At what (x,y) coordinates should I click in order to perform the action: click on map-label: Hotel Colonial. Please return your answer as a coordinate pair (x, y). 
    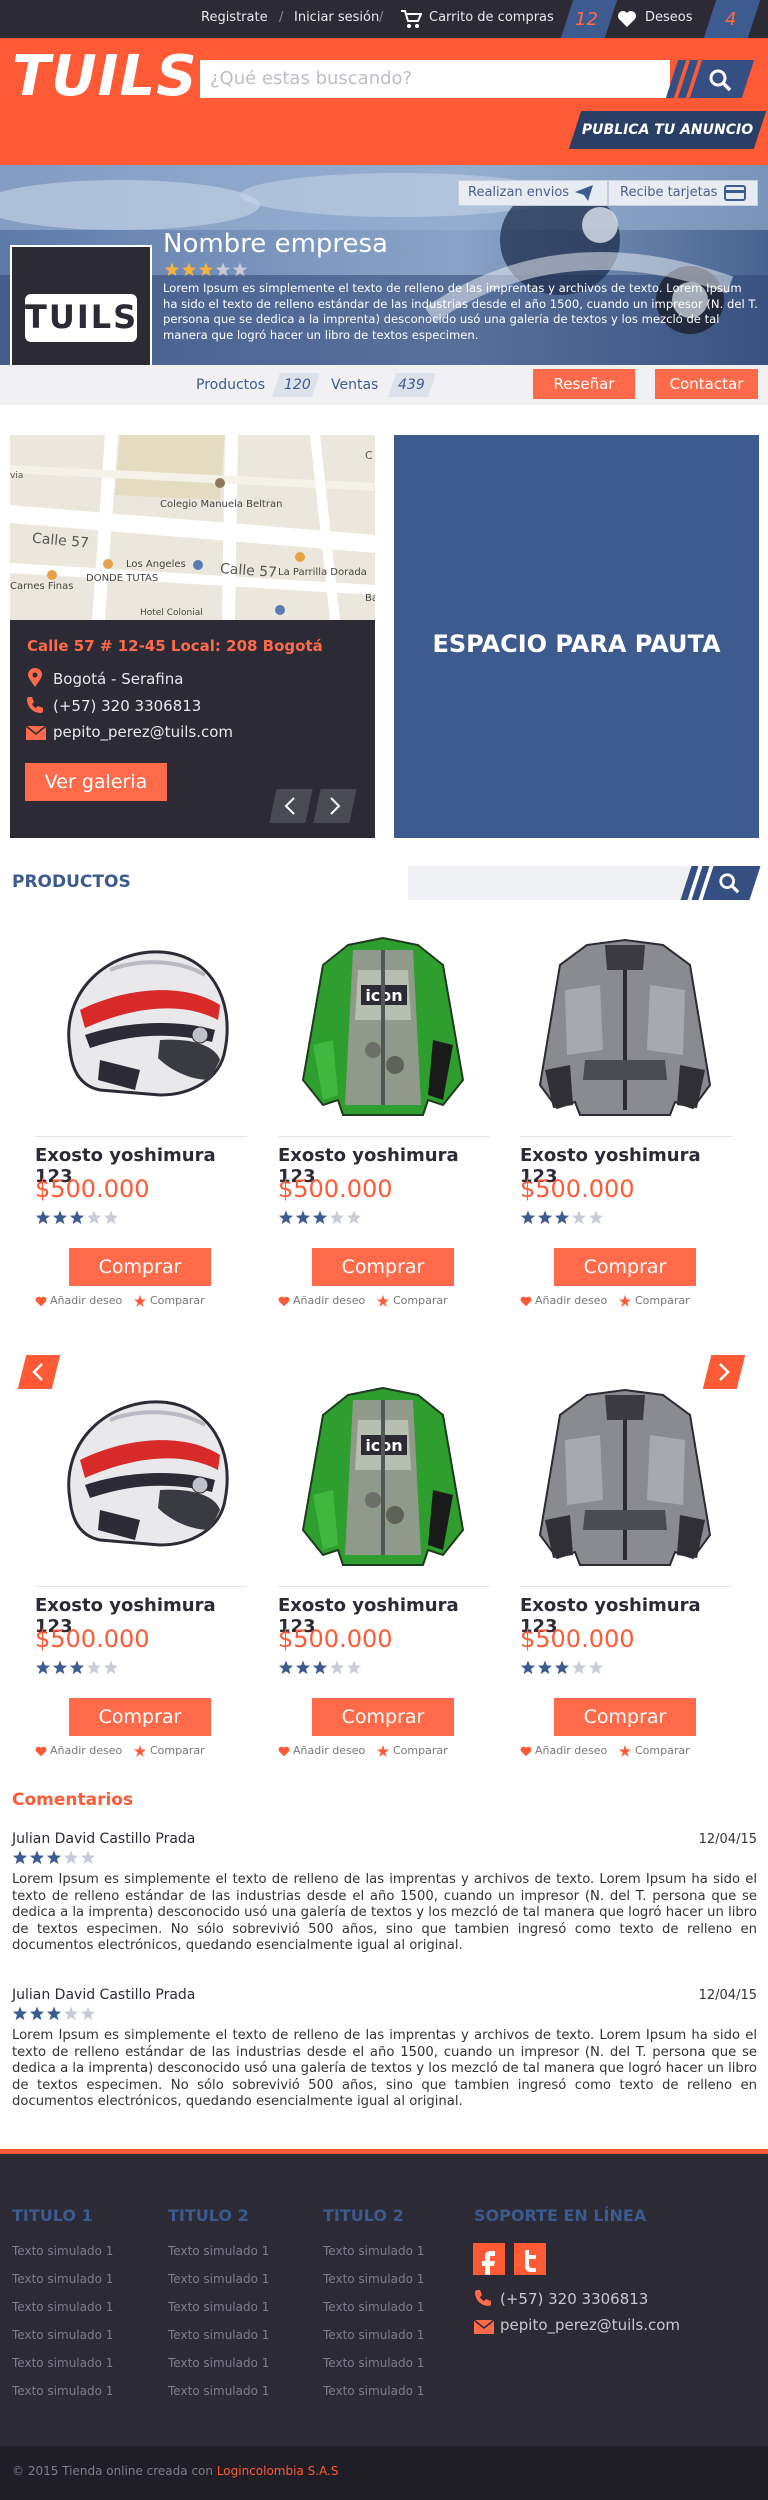
    Looking at the image, I should click on (171, 613).